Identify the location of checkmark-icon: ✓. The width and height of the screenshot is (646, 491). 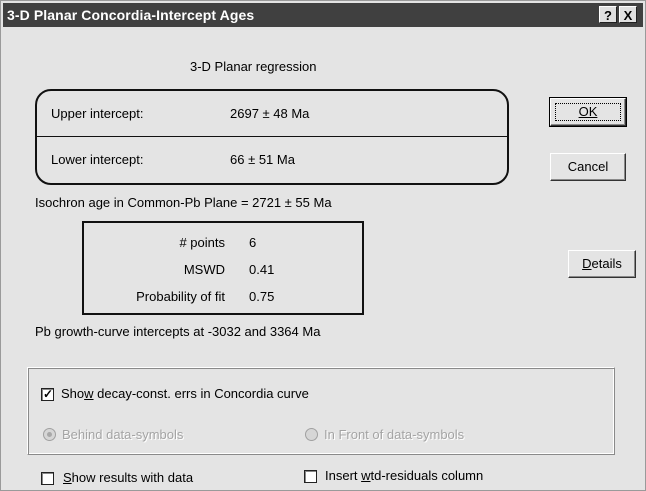
(48, 394).